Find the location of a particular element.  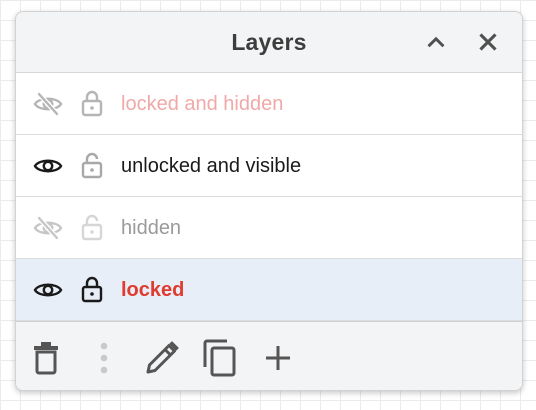

more-options-button is located at coordinates (104, 358).